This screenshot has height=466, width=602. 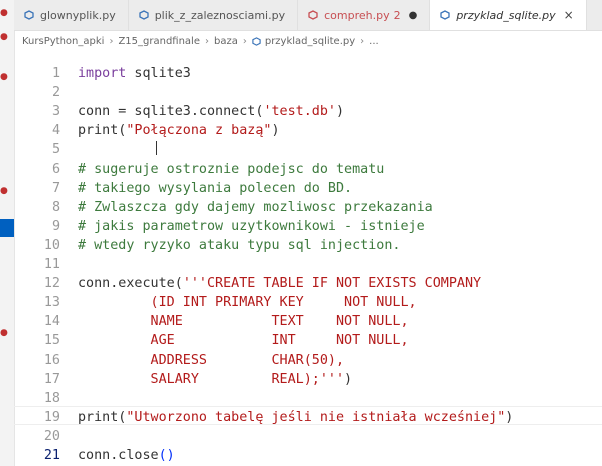 I want to click on code-line: 20, so click(x=46, y=436).